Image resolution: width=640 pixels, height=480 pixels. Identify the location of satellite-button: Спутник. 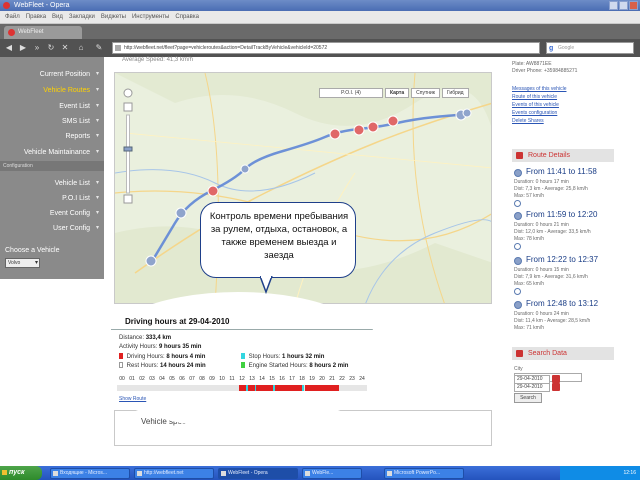
(425, 93).